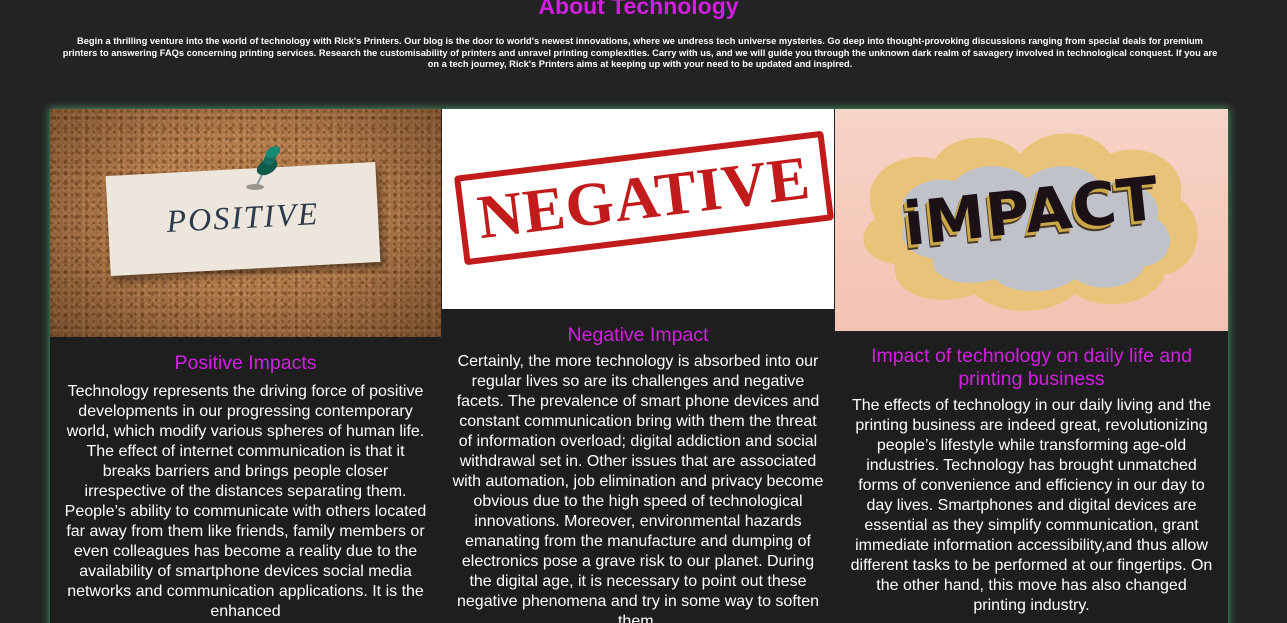 Image resolution: width=1287 pixels, height=623 pixels. I want to click on impact-image: iMPACT, so click(1031, 220).